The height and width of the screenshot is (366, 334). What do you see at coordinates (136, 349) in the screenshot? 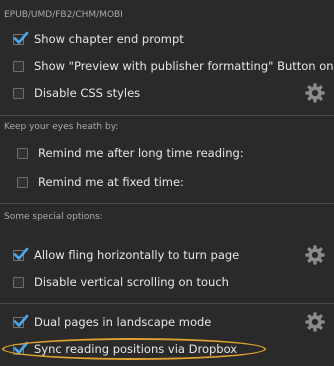
I see `setting-label: Sync reading positions via Dropbox` at bounding box center [136, 349].